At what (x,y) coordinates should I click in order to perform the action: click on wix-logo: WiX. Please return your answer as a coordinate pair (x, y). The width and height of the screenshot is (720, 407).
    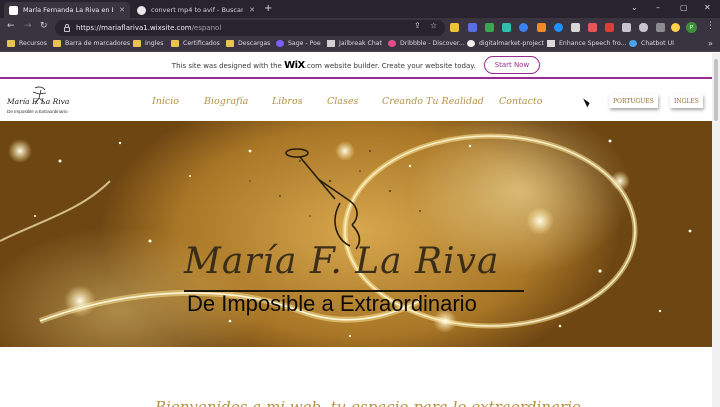
    Looking at the image, I should click on (294, 65).